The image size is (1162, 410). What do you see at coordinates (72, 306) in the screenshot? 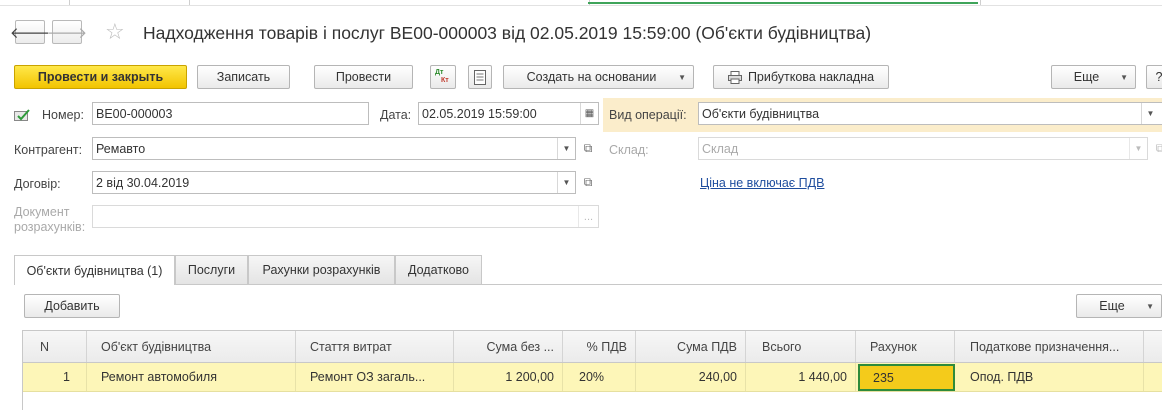
I see `add-row-button: Добавить` at bounding box center [72, 306].